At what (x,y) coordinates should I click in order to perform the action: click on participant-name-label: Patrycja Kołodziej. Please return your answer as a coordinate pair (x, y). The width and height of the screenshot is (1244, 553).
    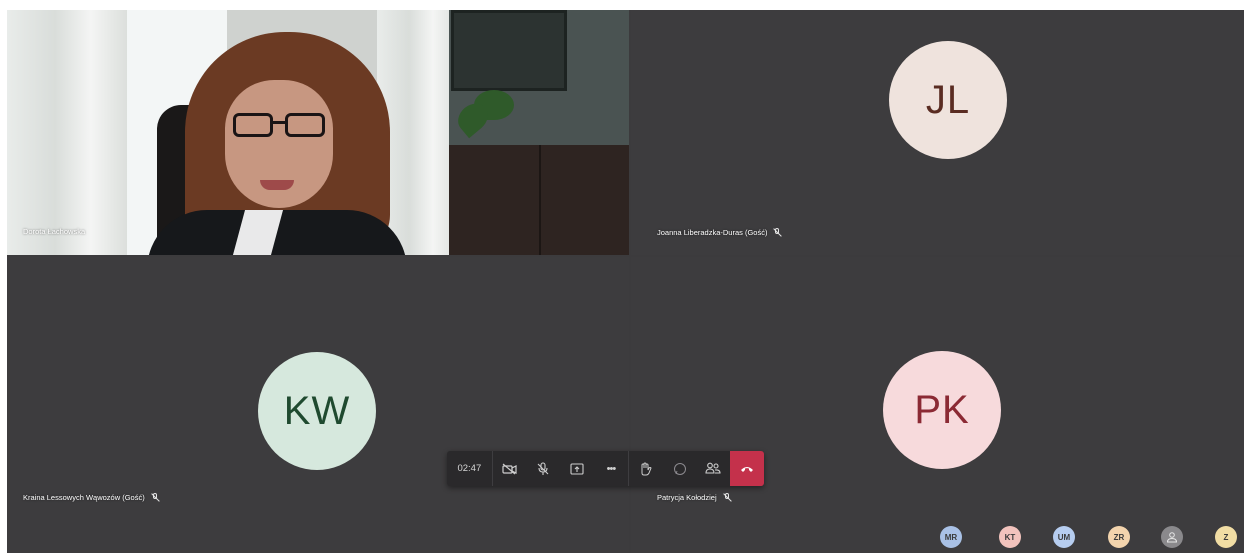
    Looking at the image, I should click on (694, 497).